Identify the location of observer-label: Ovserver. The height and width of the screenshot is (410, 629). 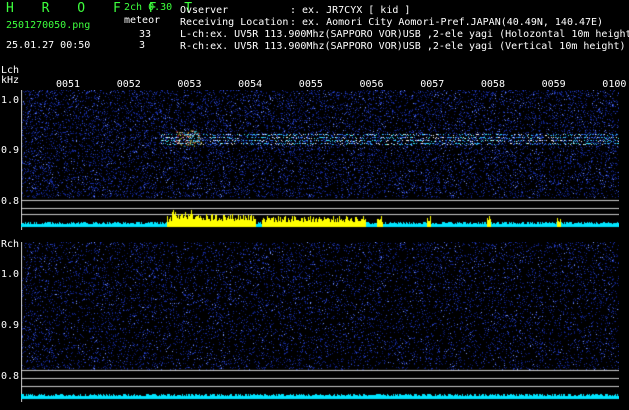
(204, 10).